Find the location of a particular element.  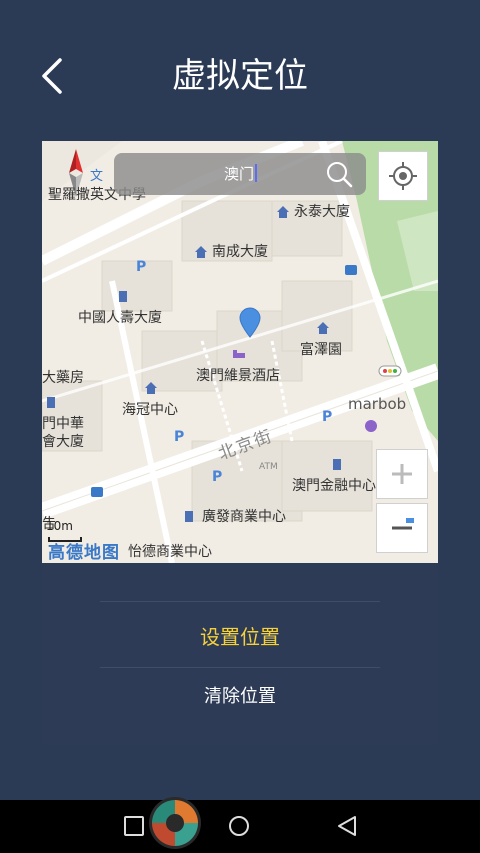

map-label: 文 is located at coordinates (97, 176).